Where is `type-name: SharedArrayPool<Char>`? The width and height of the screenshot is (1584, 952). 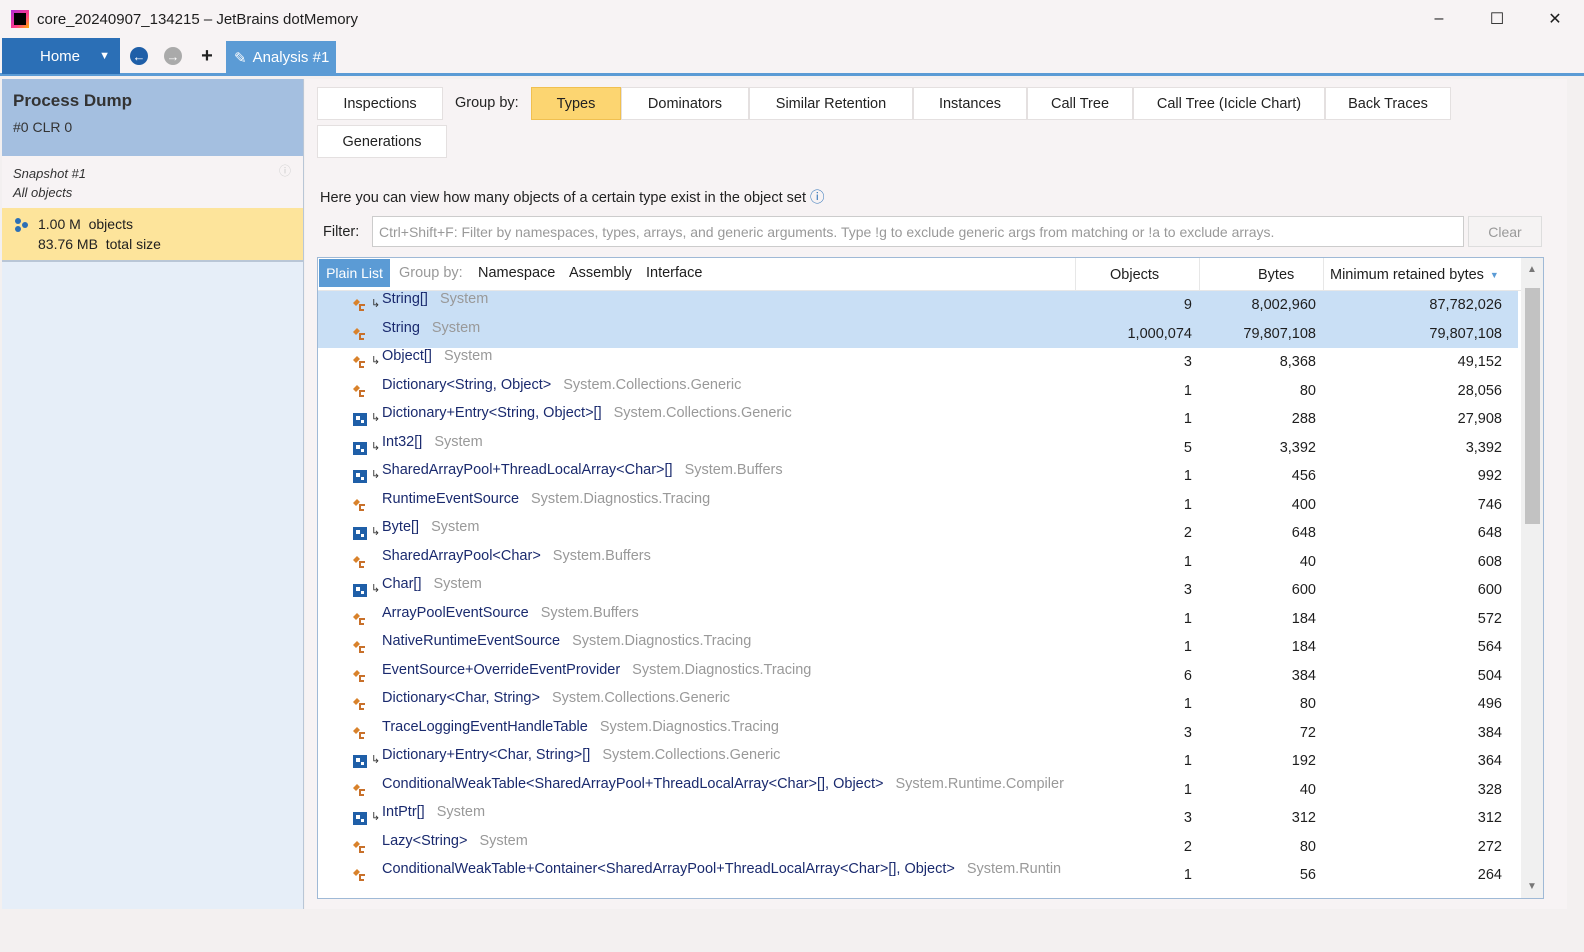
type-name: SharedArrayPool<Char> is located at coordinates (461, 555).